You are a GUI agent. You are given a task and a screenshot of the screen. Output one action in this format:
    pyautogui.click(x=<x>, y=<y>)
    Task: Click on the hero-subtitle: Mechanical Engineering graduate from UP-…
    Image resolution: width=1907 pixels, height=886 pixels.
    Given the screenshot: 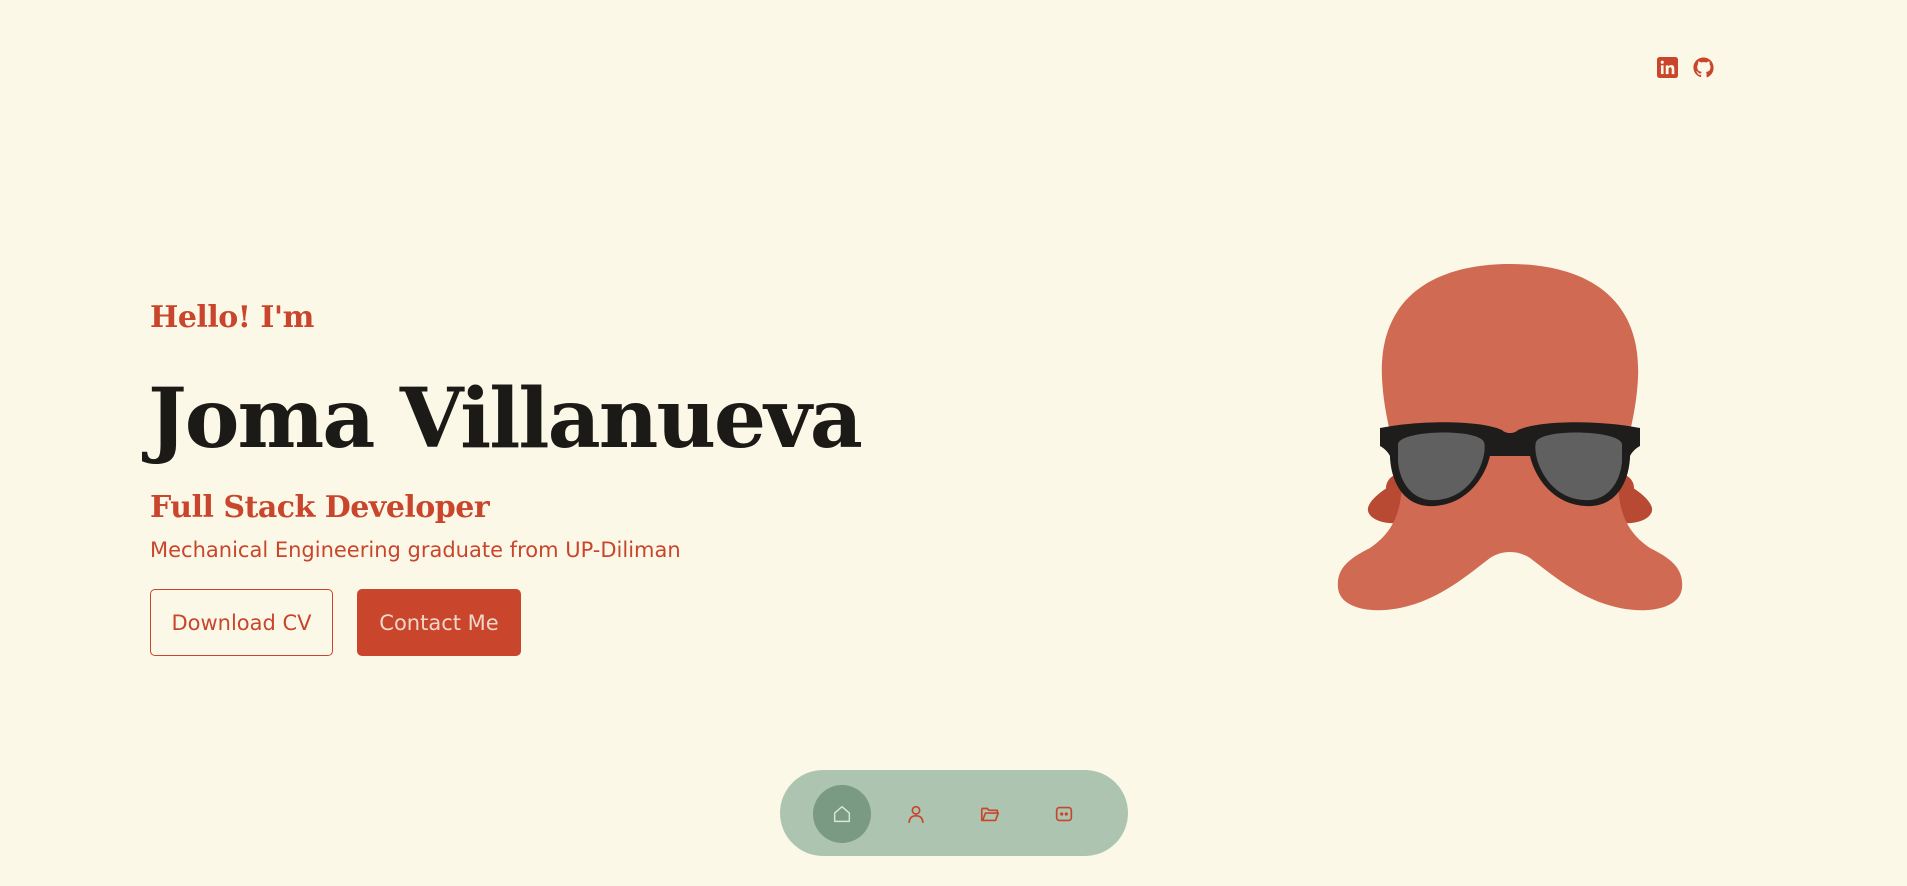 What is the action you would take?
    pyautogui.click(x=415, y=550)
    